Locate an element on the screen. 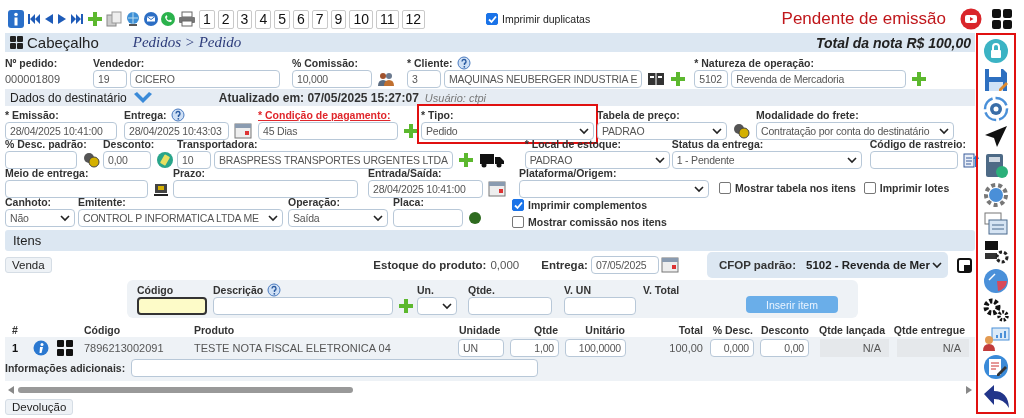  settings-icon is located at coordinates (996, 309).